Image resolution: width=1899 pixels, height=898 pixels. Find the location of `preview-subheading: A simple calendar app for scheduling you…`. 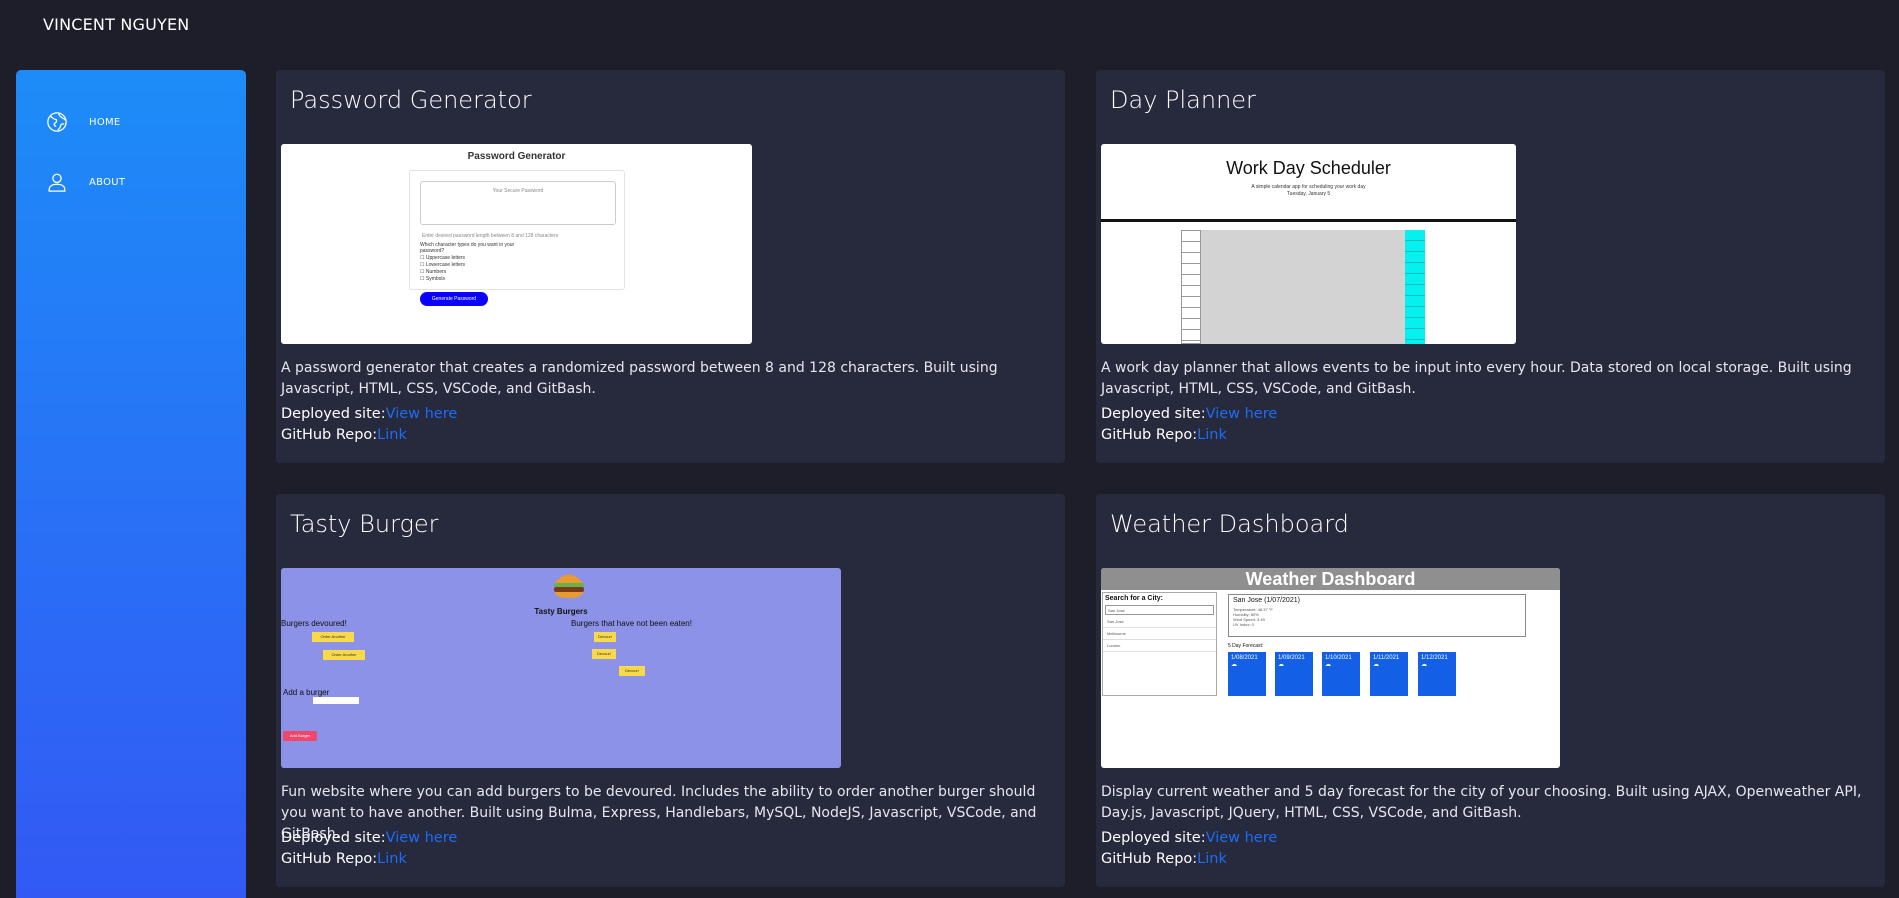

preview-subheading: A simple calendar app for scheduling you… is located at coordinates (1308, 187).